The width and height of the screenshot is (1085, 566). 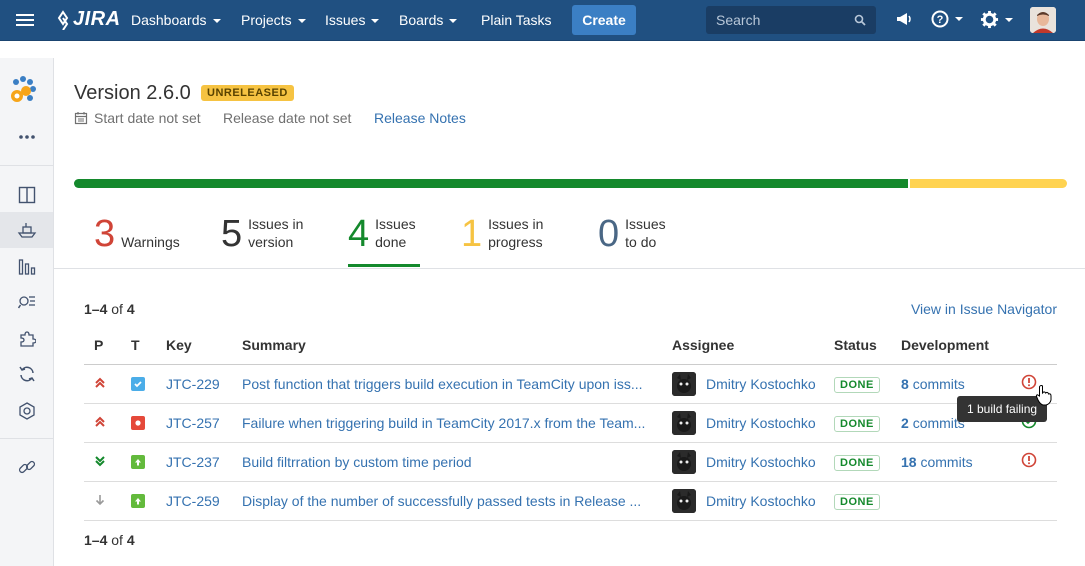 I want to click on stat-label: Issues done, so click(x=395, y=233).